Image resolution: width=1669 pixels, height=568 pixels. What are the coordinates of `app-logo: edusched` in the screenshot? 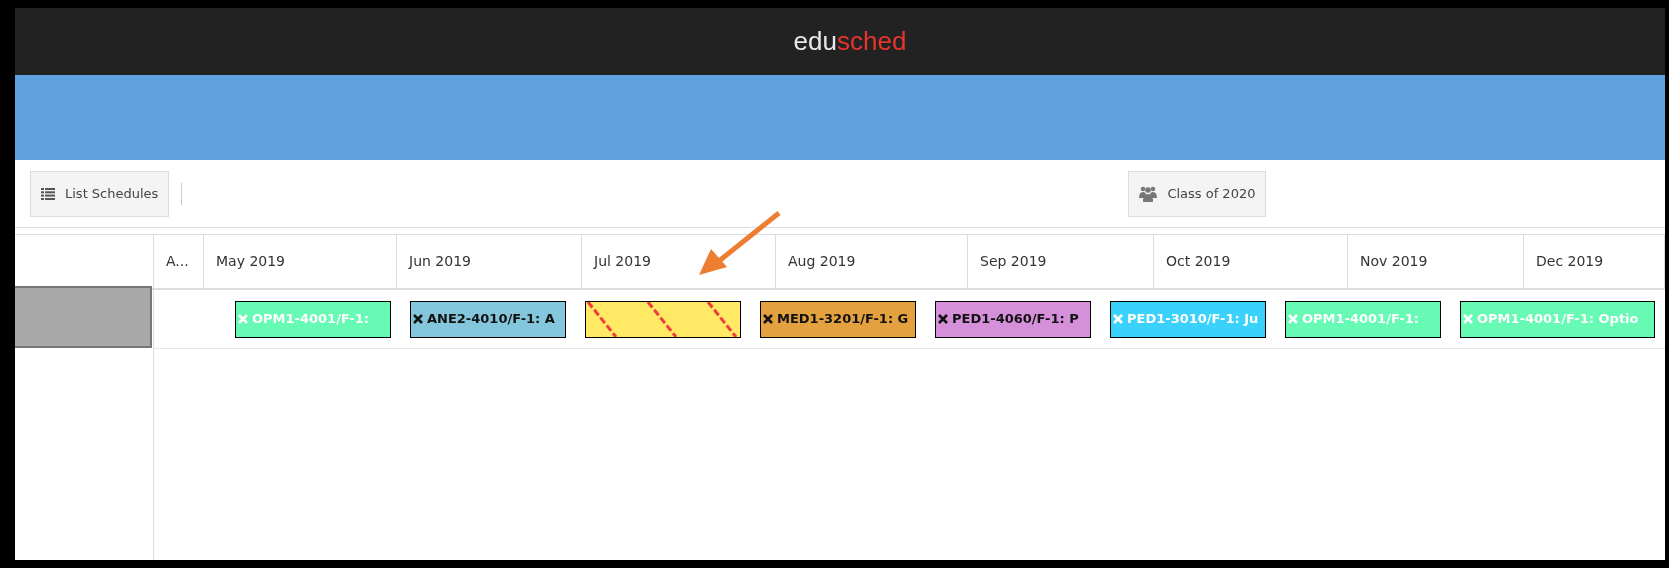 It's located at (850, 41).